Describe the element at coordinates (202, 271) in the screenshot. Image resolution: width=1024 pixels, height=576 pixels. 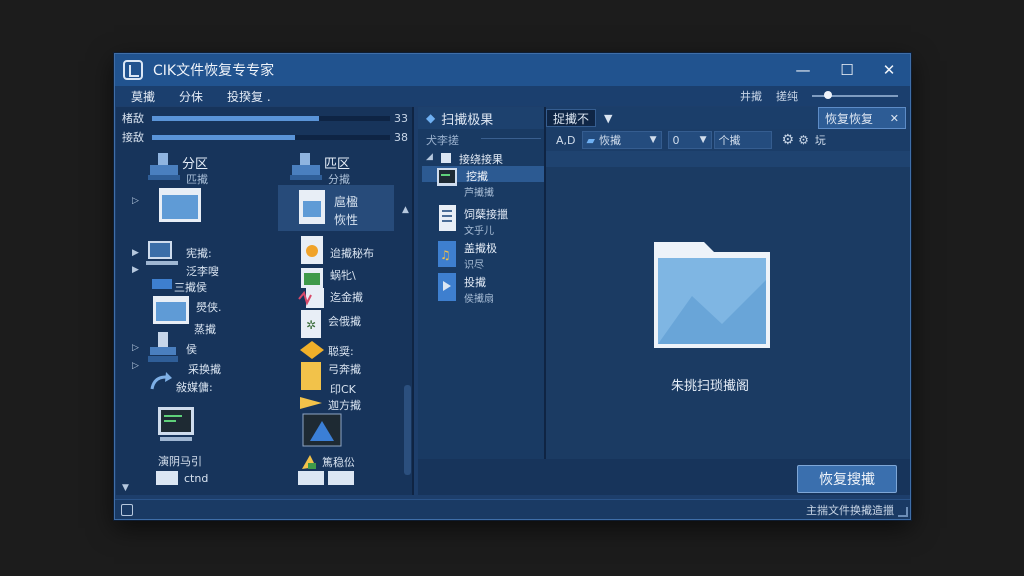
I see `tree-item: 泛李嗖` at that location.